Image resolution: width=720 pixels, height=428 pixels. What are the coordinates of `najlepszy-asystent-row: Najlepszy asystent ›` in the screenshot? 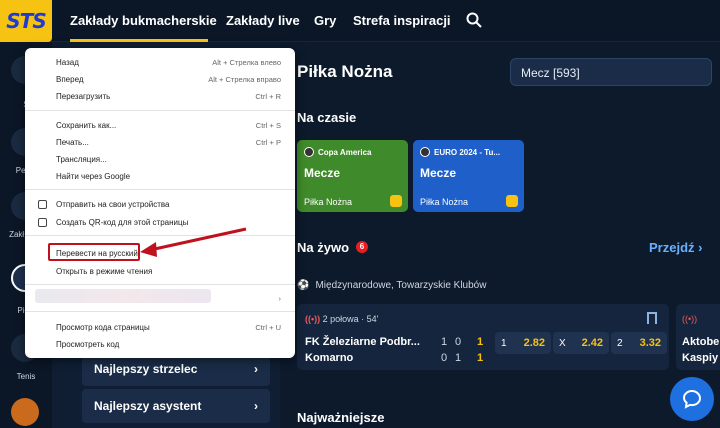 It's located at (176, 406).